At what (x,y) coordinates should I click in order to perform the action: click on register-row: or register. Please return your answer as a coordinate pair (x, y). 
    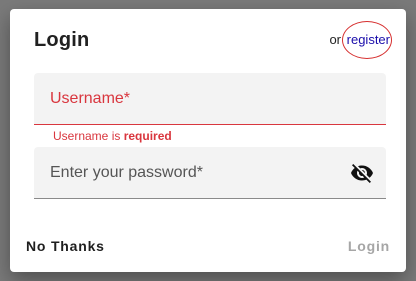
    Looking at the image, I should click on (360, 40).